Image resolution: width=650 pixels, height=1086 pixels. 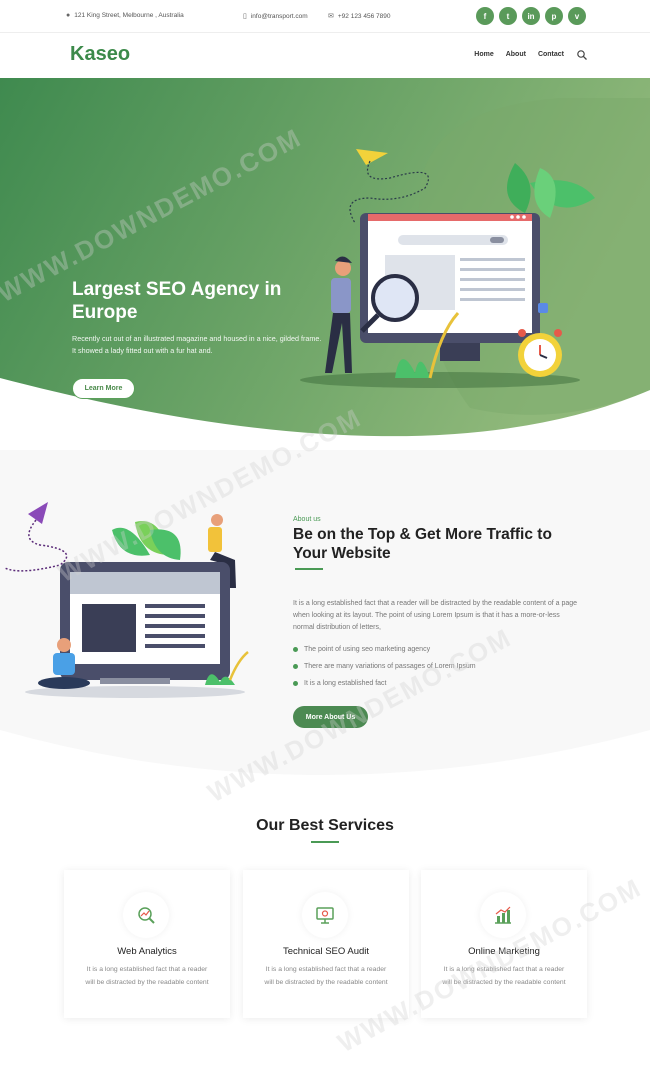 I want to click on nav-item-about: About, so click(x=516, y=54).